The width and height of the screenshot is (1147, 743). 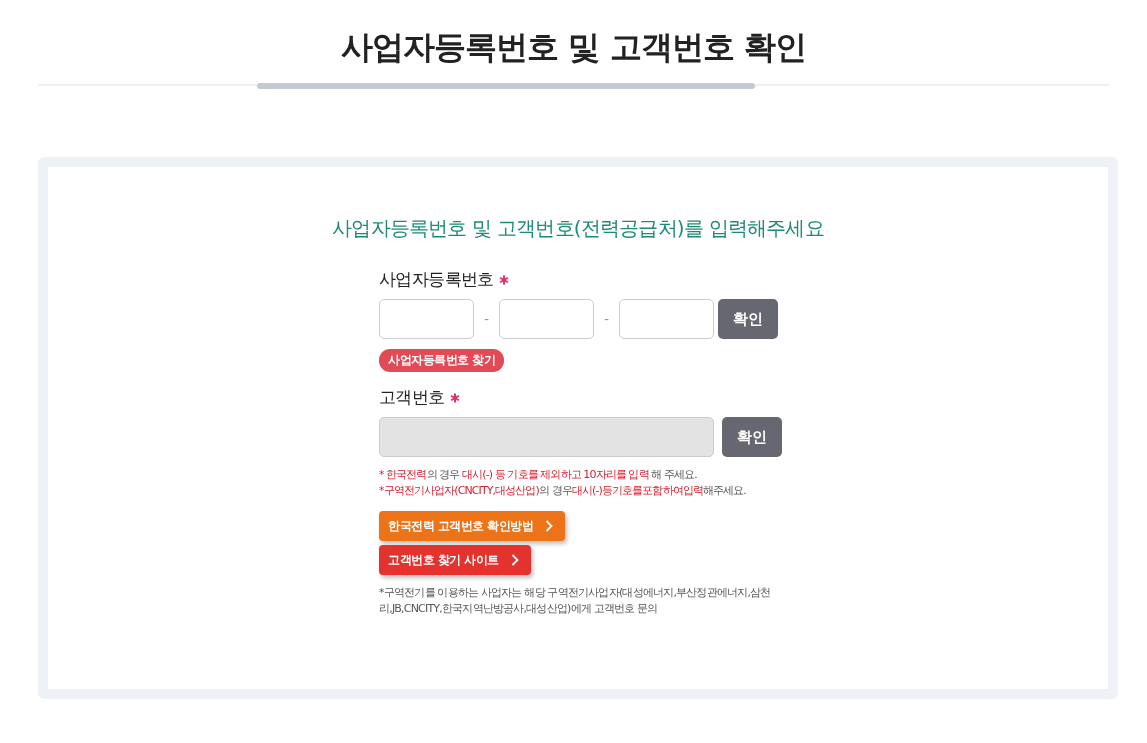 I want to click on link-button: 한국전력 고객번호 확인방법, so click(x=472, y=526).